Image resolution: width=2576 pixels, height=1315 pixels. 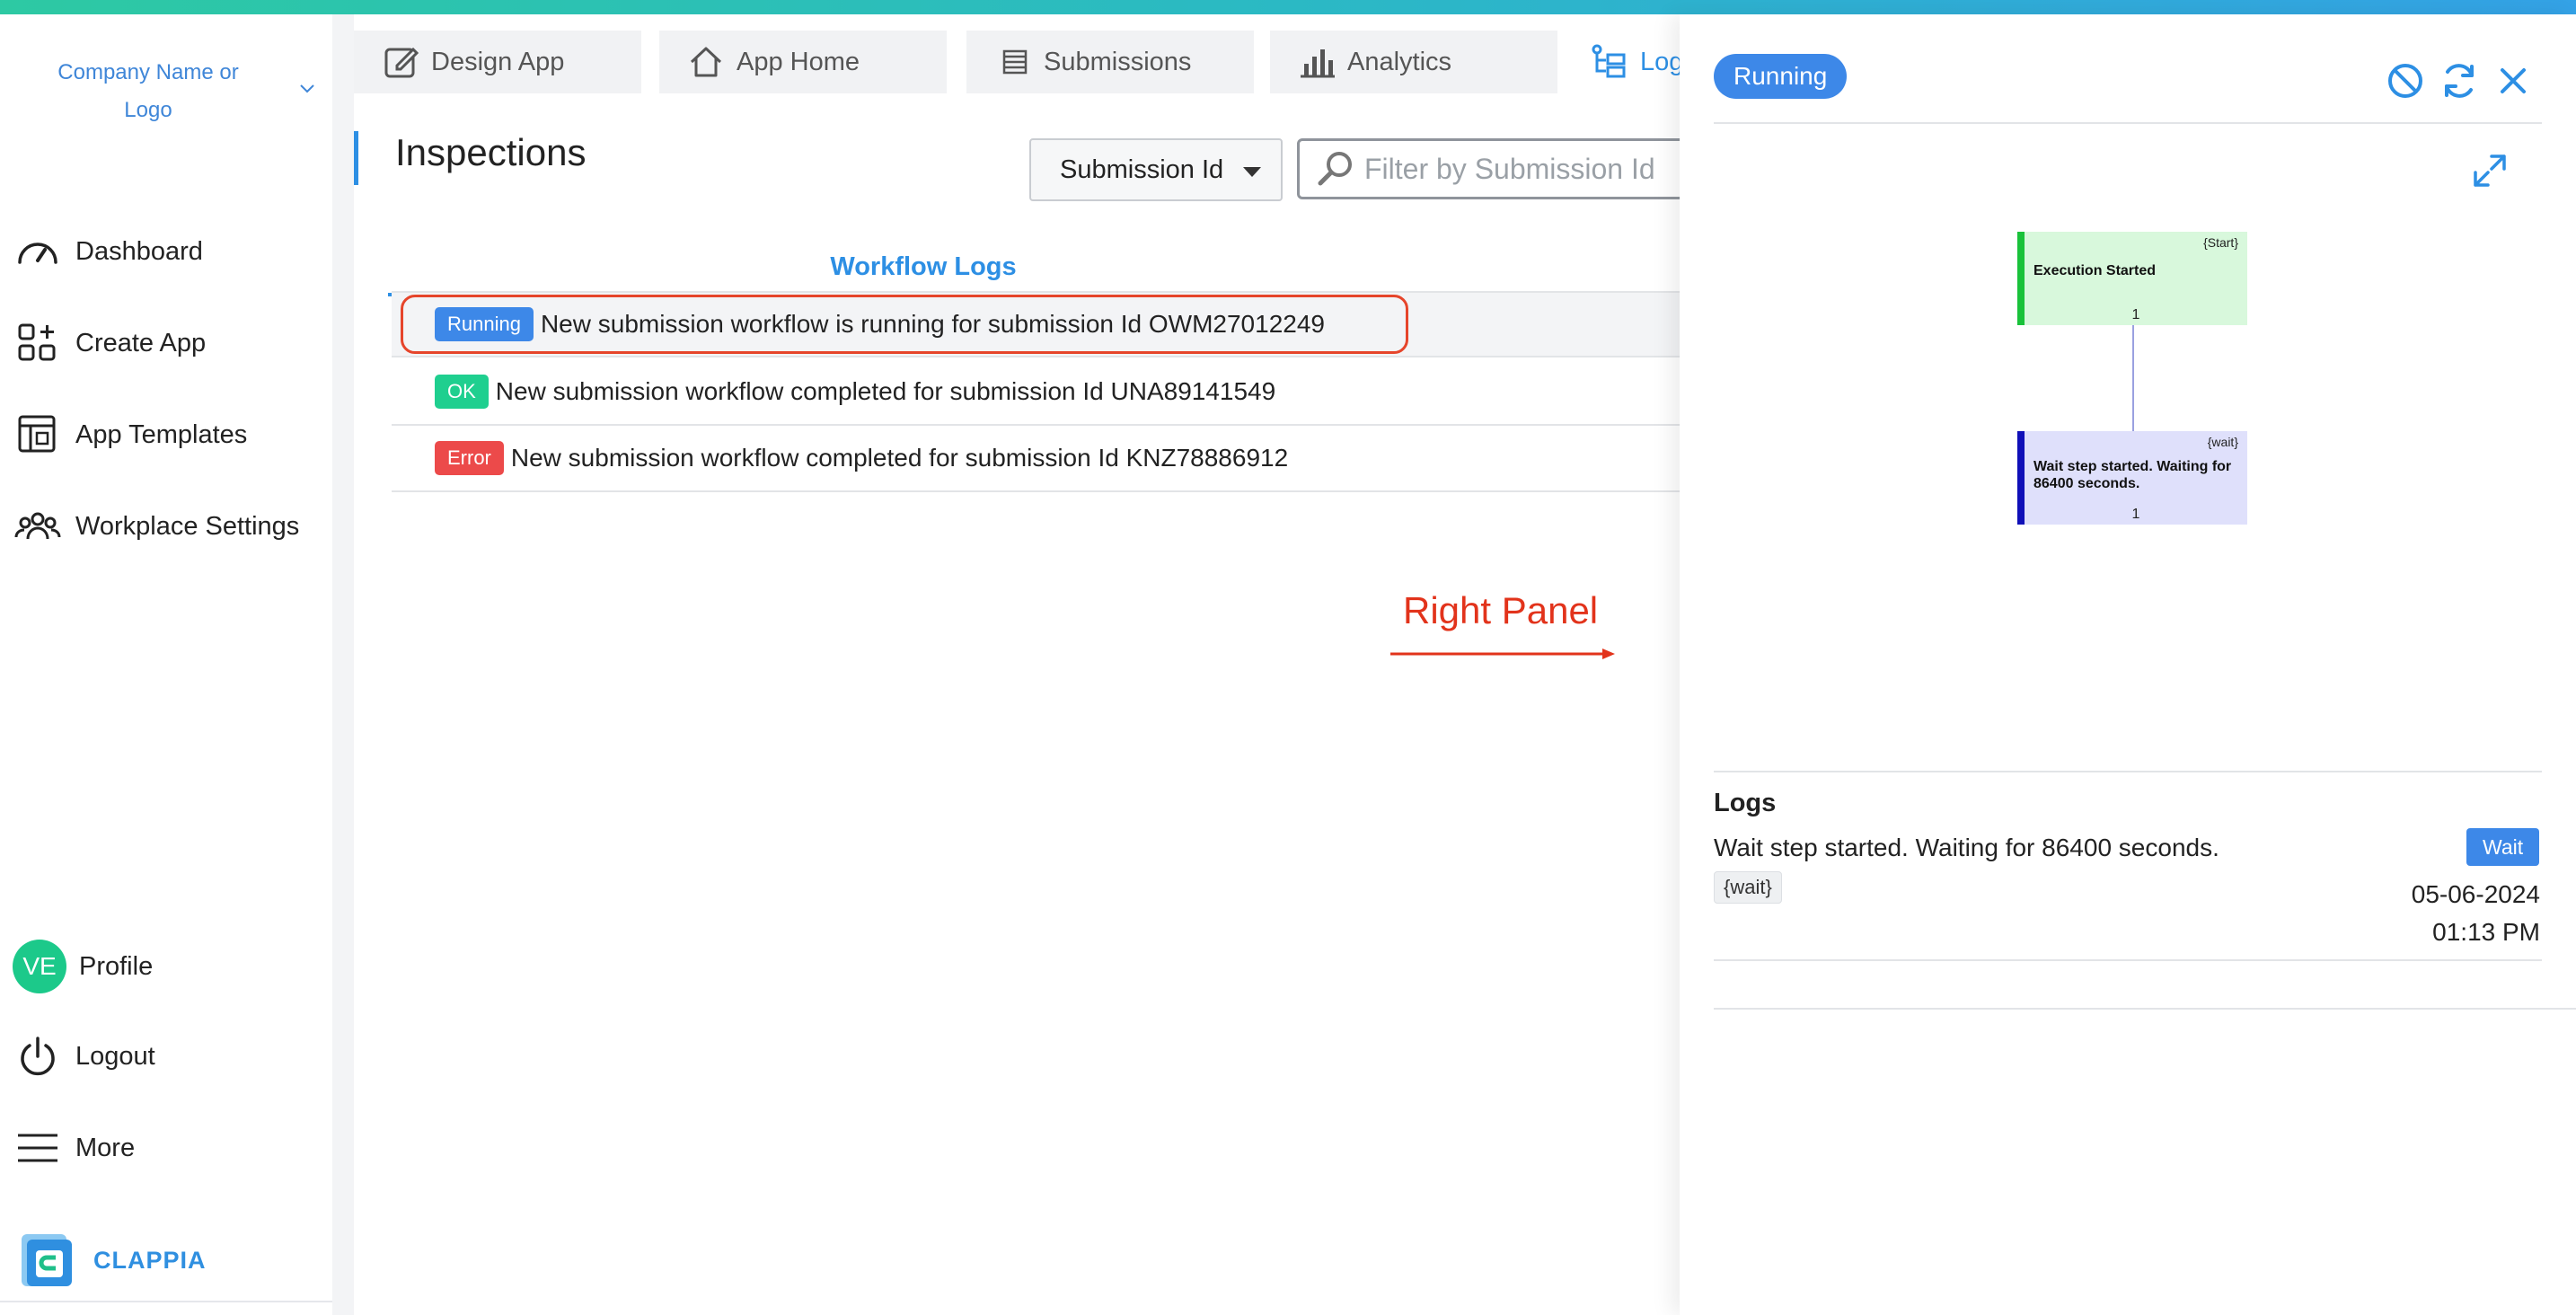 I want to click on arrow-right-icon, so click(x=1502, y=654).